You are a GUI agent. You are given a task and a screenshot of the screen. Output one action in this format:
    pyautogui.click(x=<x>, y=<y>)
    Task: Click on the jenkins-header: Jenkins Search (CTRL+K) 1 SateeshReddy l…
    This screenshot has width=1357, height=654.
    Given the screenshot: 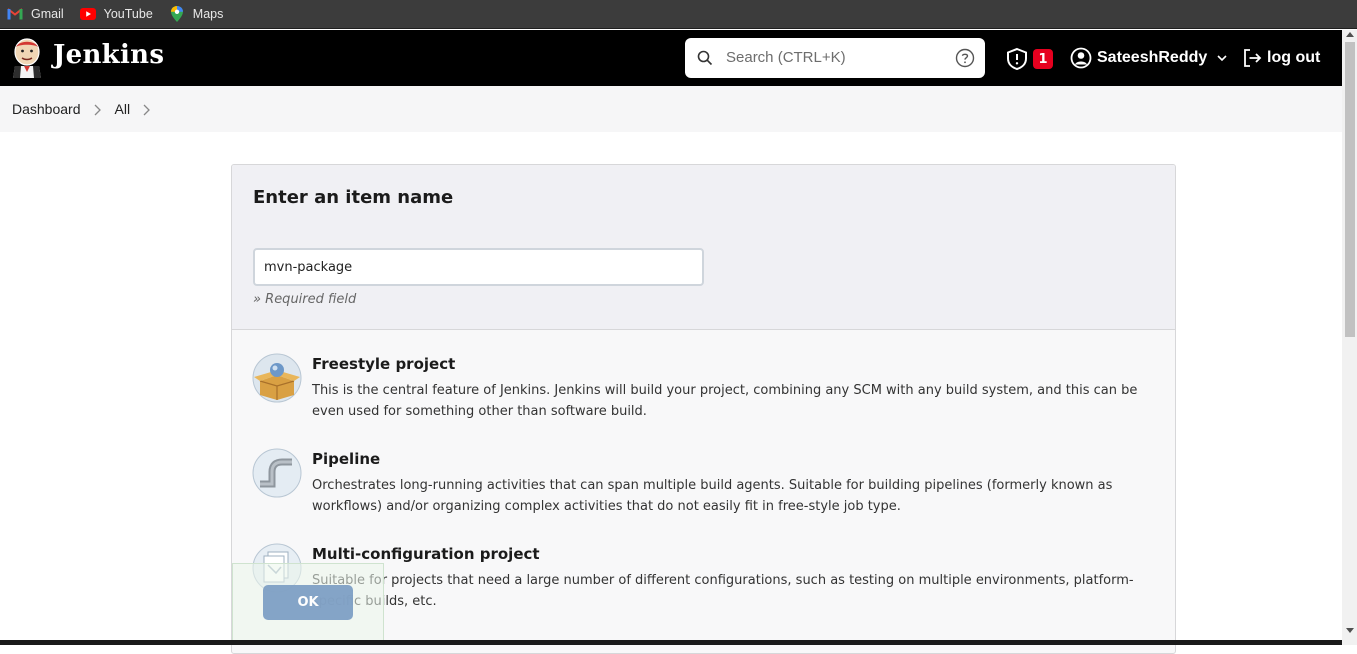 What is the action you would take?
    pyautogui.click(x=671, y=58)
    